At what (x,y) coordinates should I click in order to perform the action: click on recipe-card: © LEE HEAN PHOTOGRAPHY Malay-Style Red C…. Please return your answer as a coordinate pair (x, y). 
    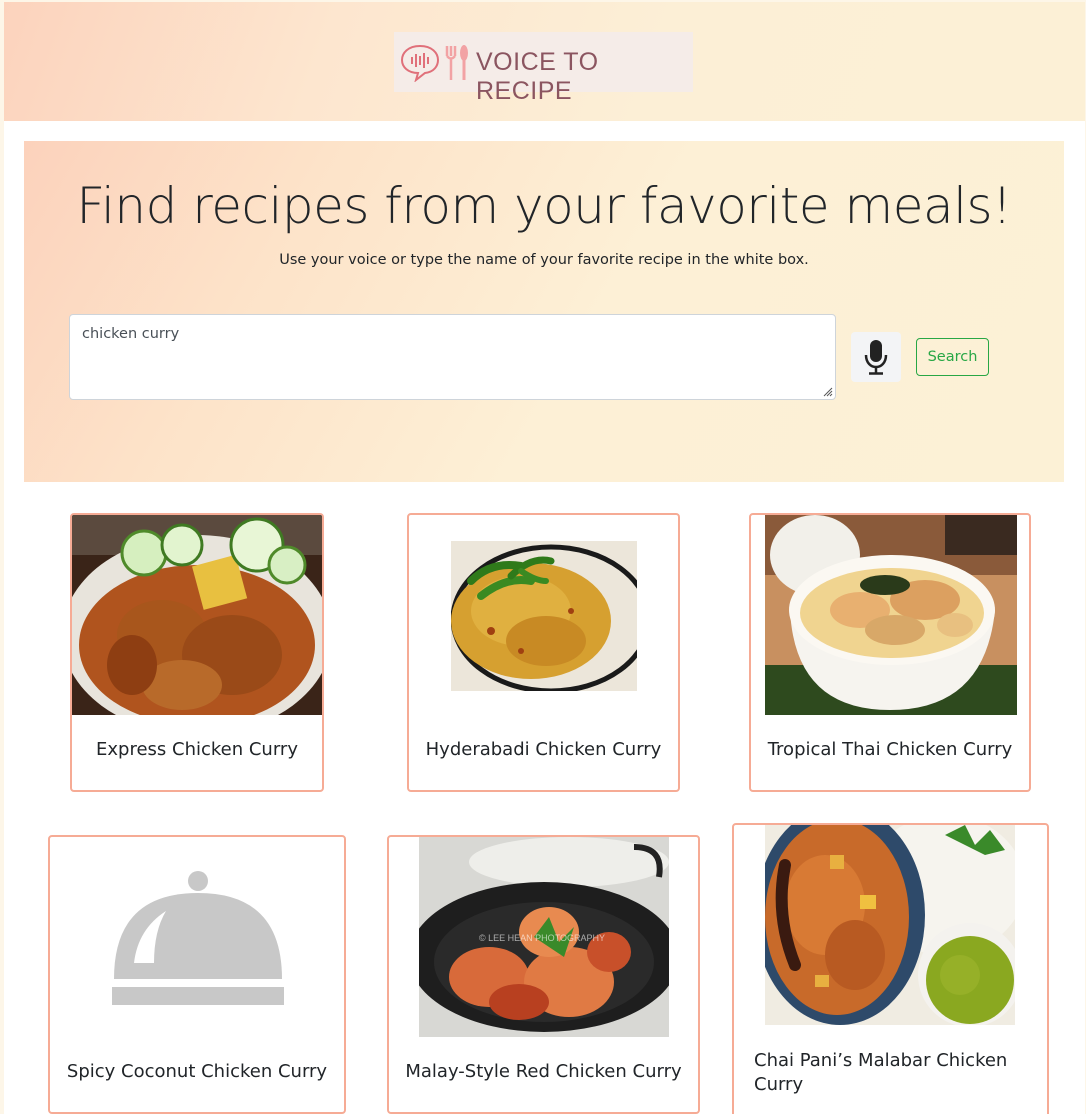
    Looking at the image, I should click on (543, 974).